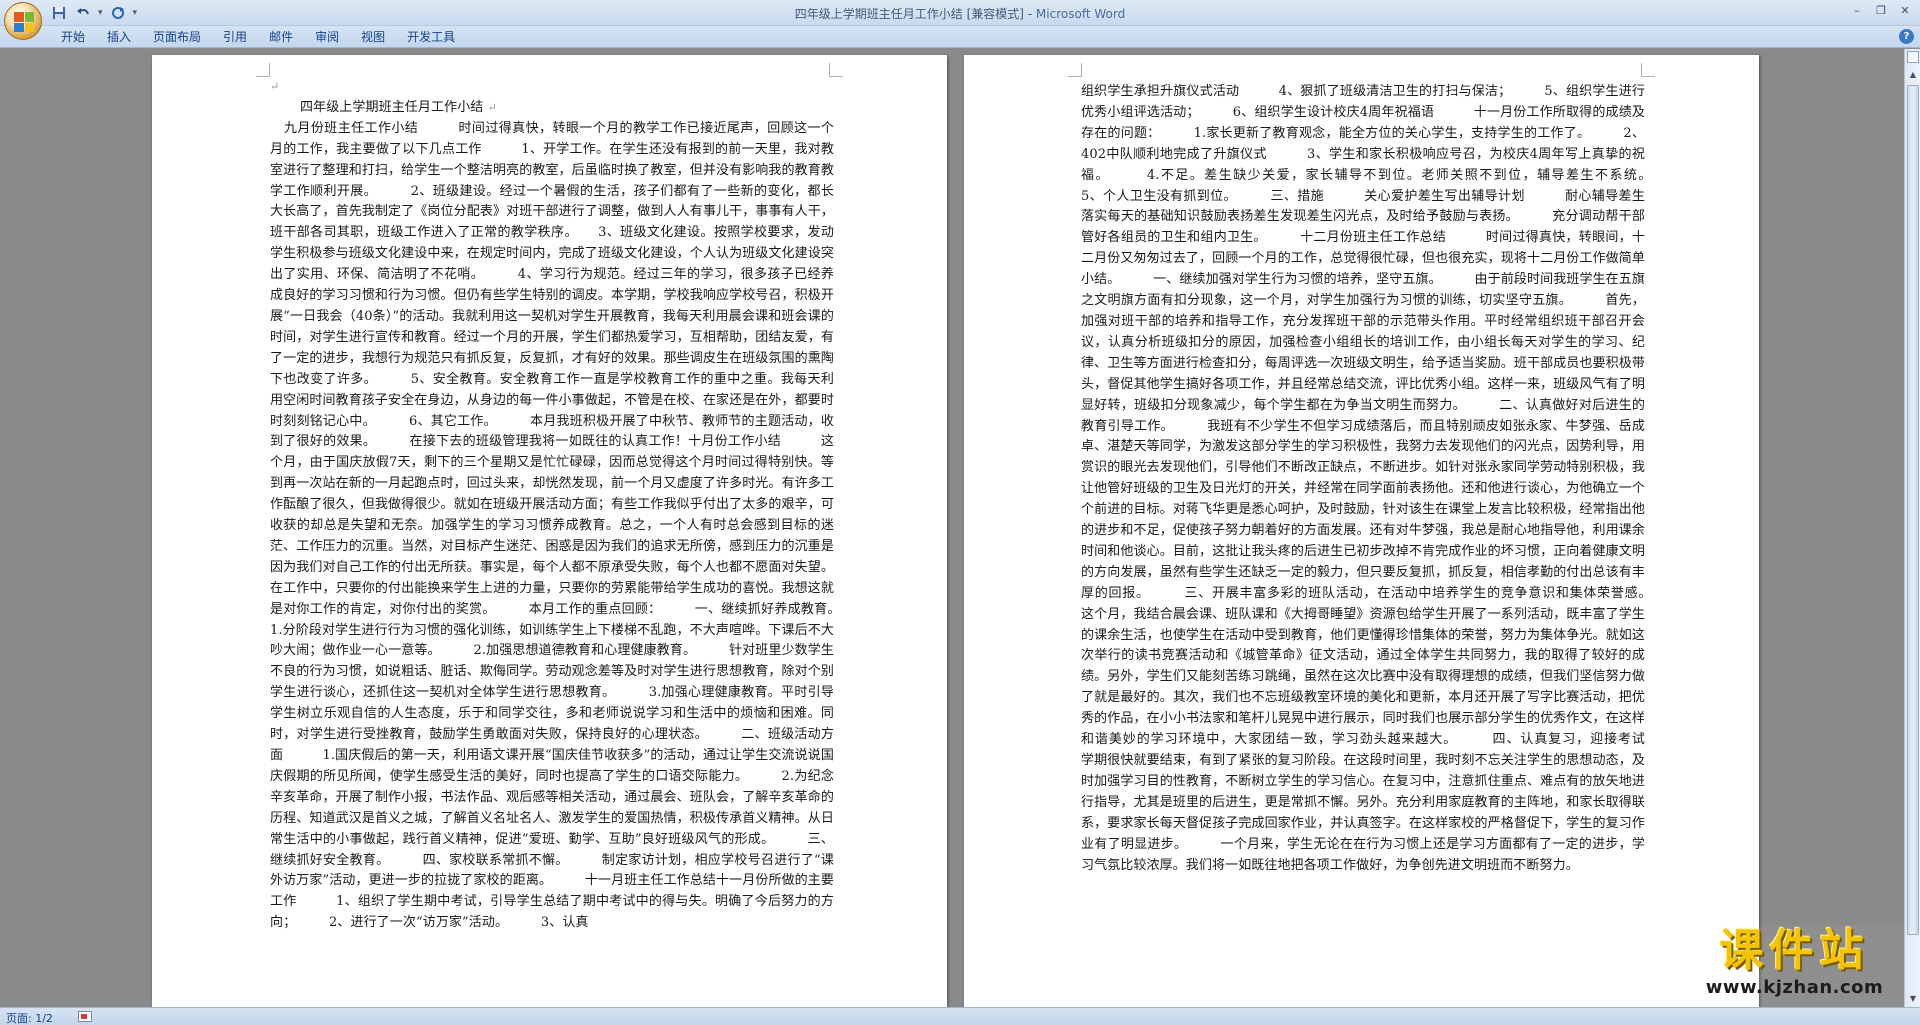 This screenshot has height=1025, width=1920. What do you see at coordinates (29, 1017) in the screenshot?
I see `page-count: 页面: 1/2` at bounding box center [29, 1017].